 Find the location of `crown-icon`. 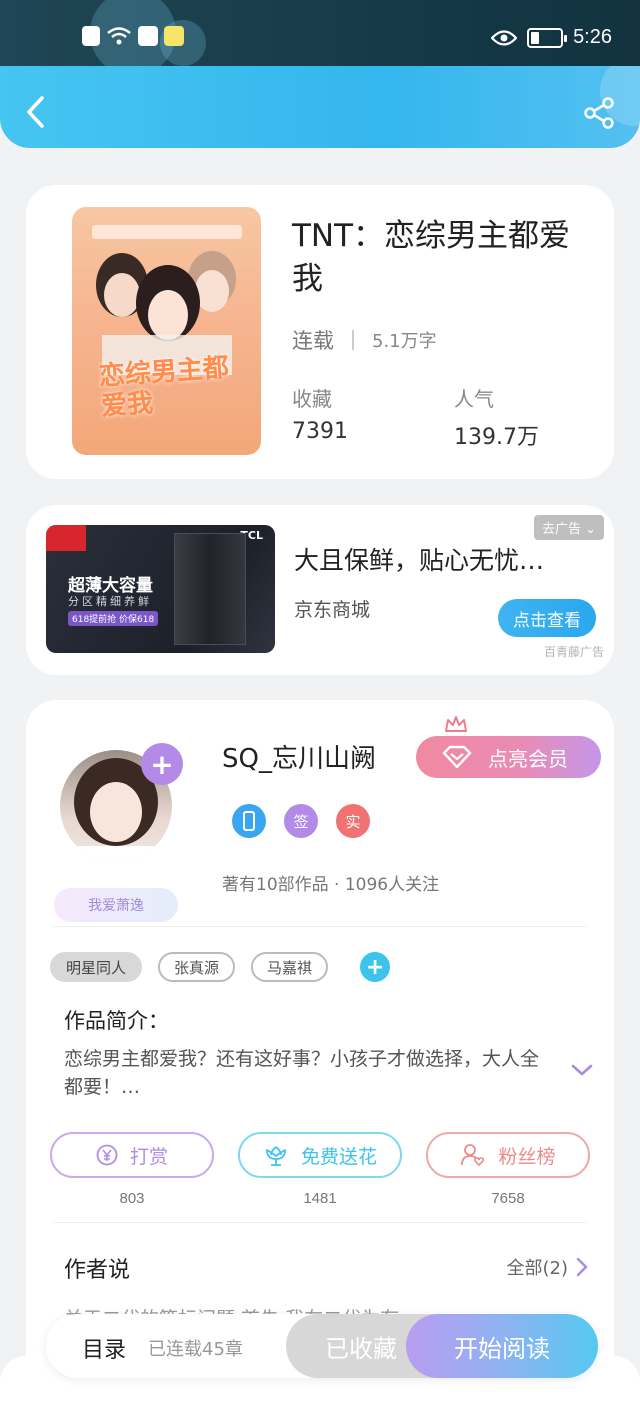

crown-icon is located at coordinates (456, 724).